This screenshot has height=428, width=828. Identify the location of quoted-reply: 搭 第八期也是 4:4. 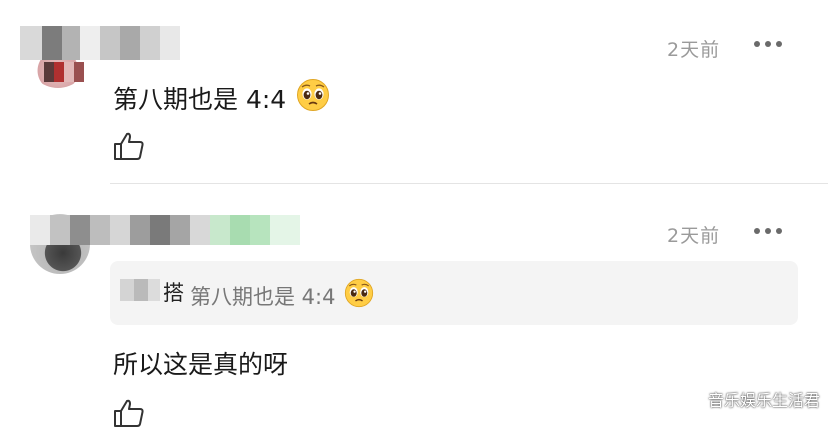
(454, 293).